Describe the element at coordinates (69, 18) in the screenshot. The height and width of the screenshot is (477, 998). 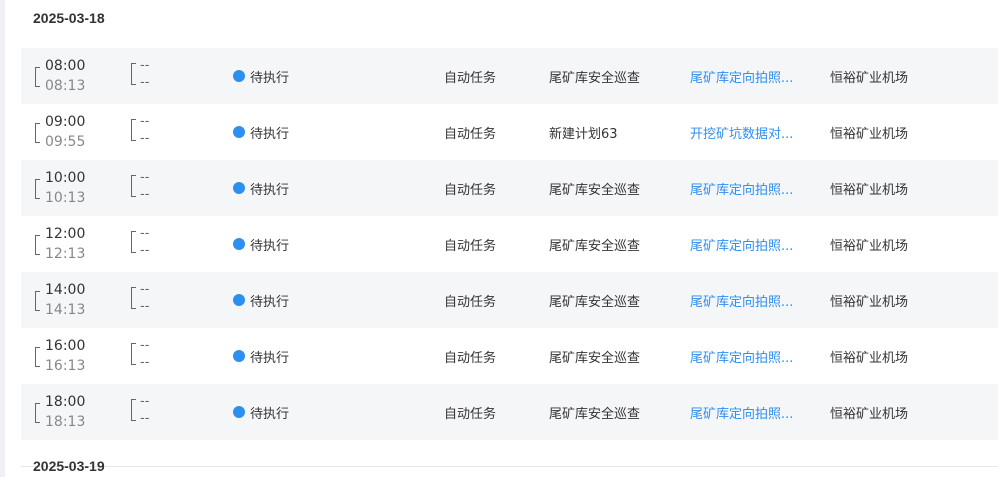
I see `date-group-header: 2025-03-18` at that location.